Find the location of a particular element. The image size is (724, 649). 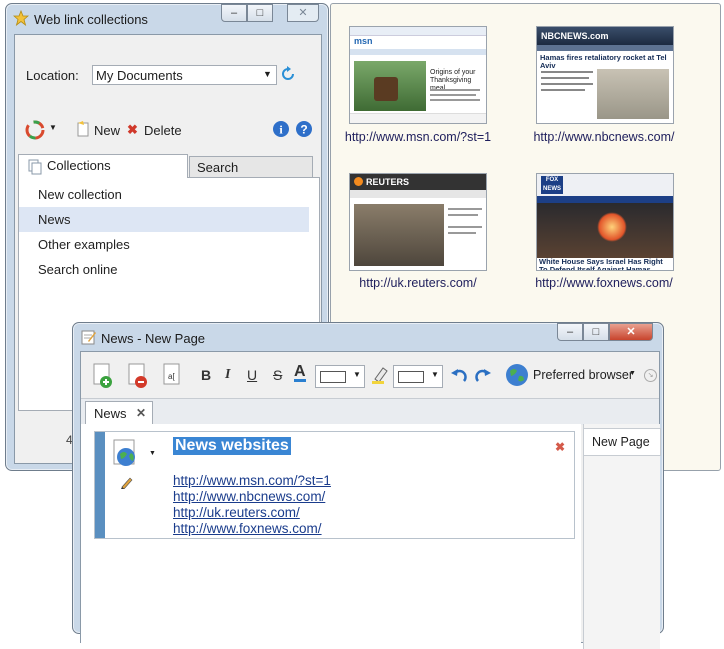

location-select: My Documents ▼ is located at coordinates (184, 75).